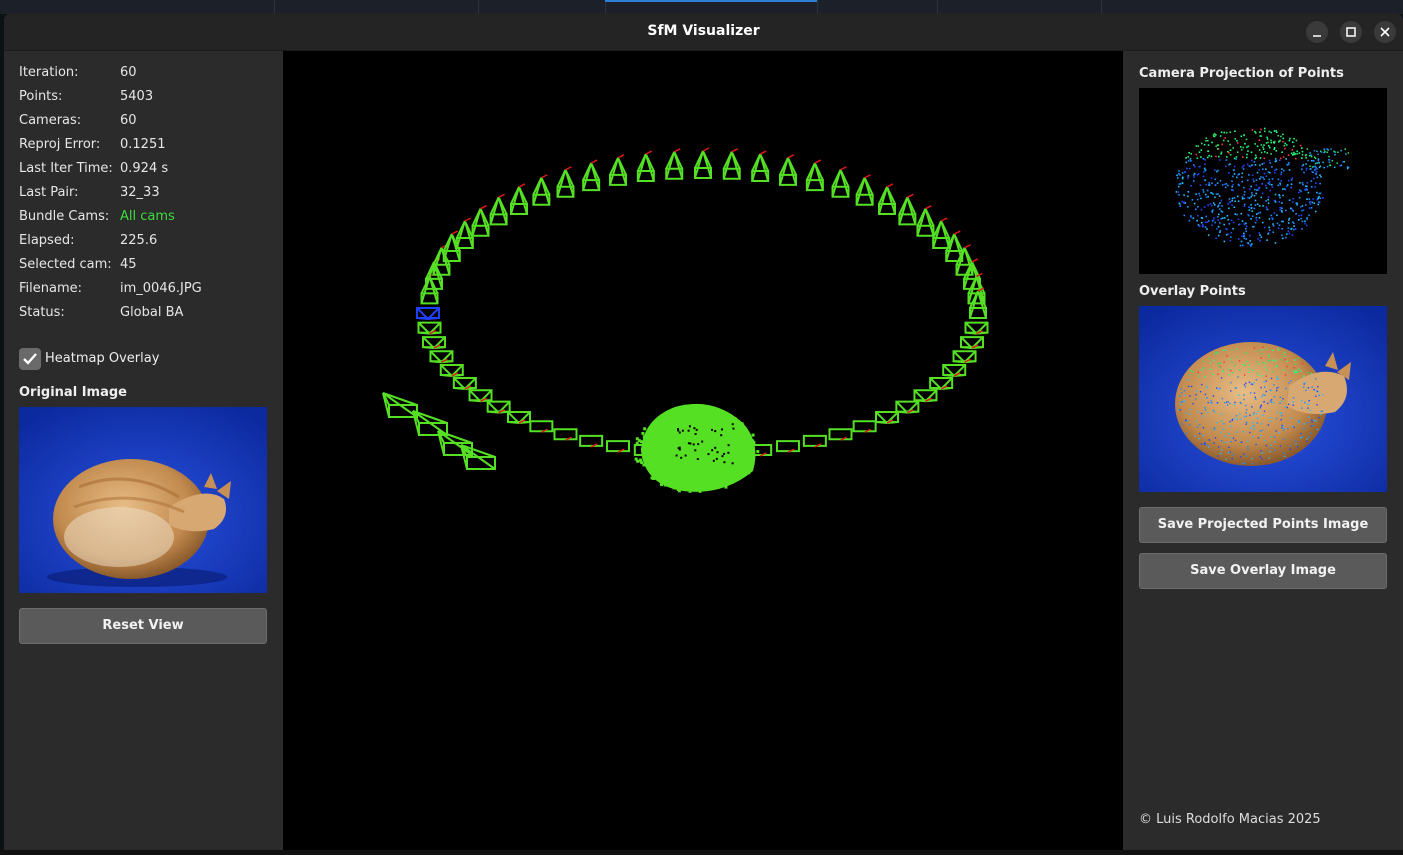 This screenshot has width=1403, height=855. Describe the element at coordinates (711, 1) in the screenshot. I see `active-tab-indicator` at that location.